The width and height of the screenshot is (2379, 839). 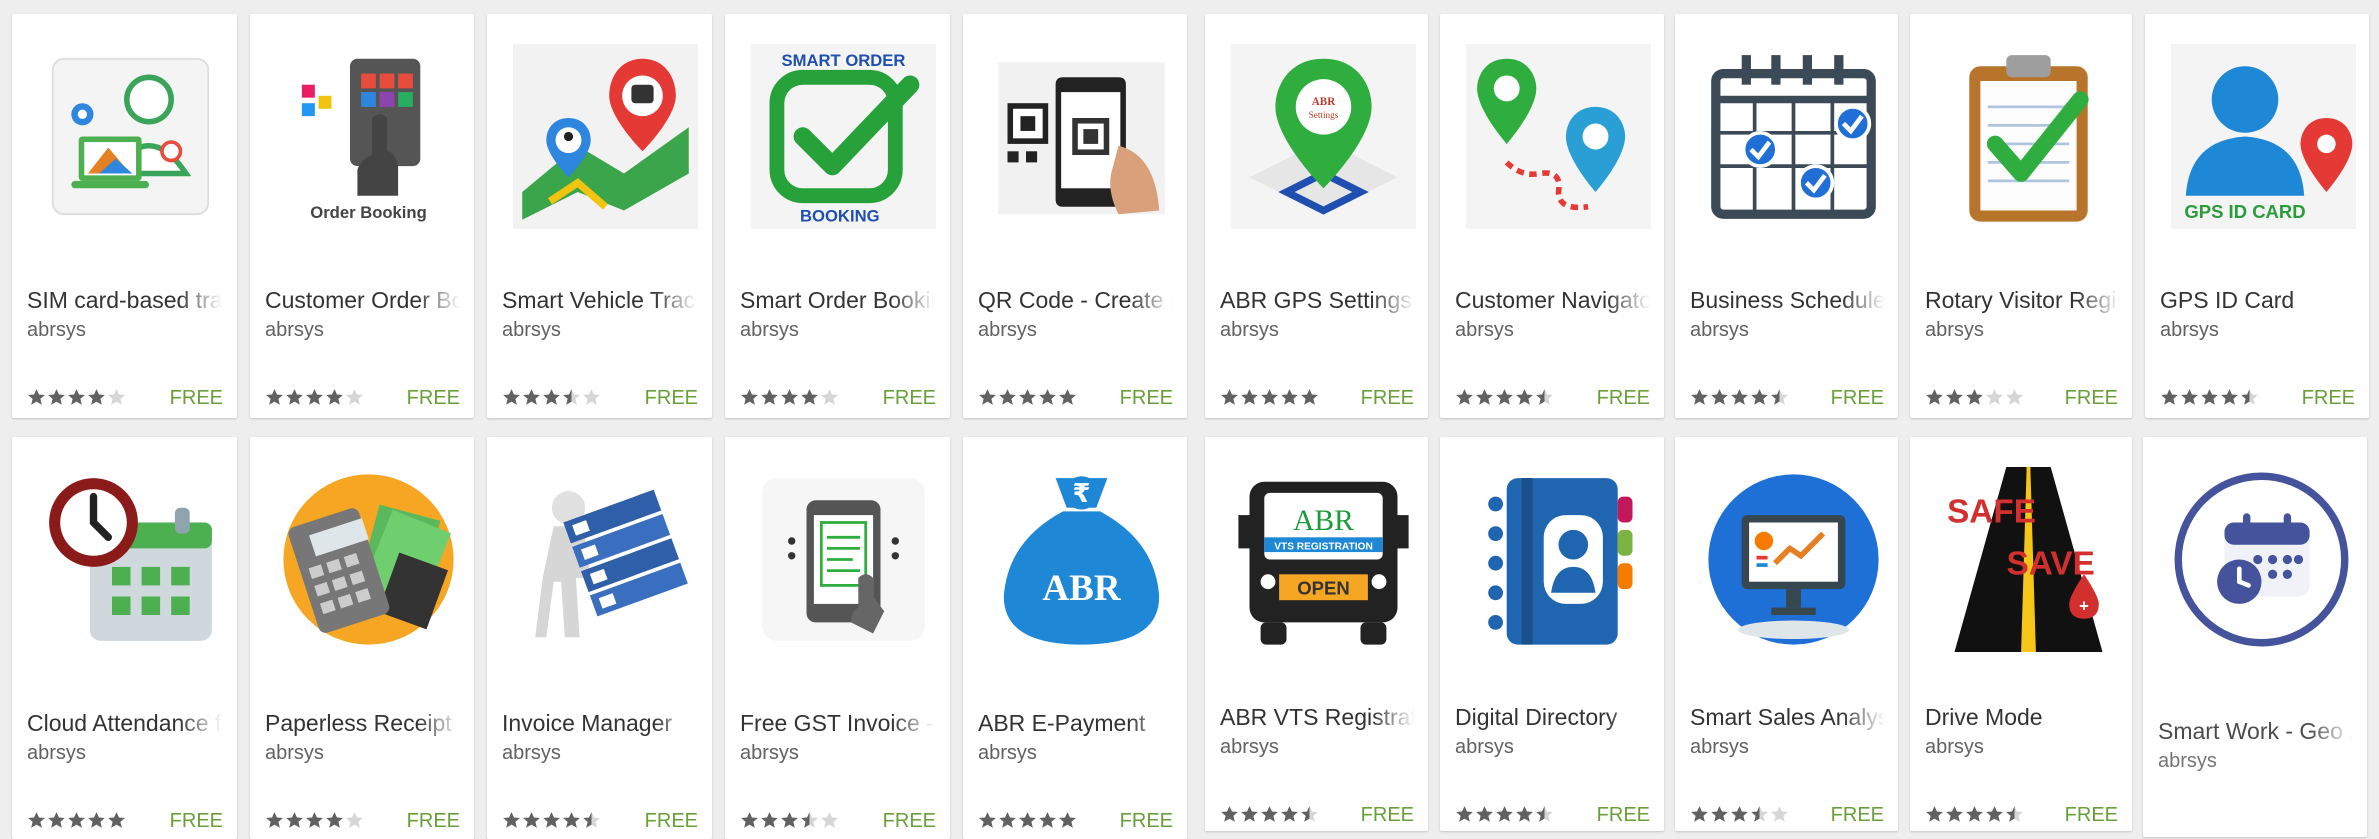 I want to click on app-title: Rotary Visitor Register, so click(x=2022, y=300).